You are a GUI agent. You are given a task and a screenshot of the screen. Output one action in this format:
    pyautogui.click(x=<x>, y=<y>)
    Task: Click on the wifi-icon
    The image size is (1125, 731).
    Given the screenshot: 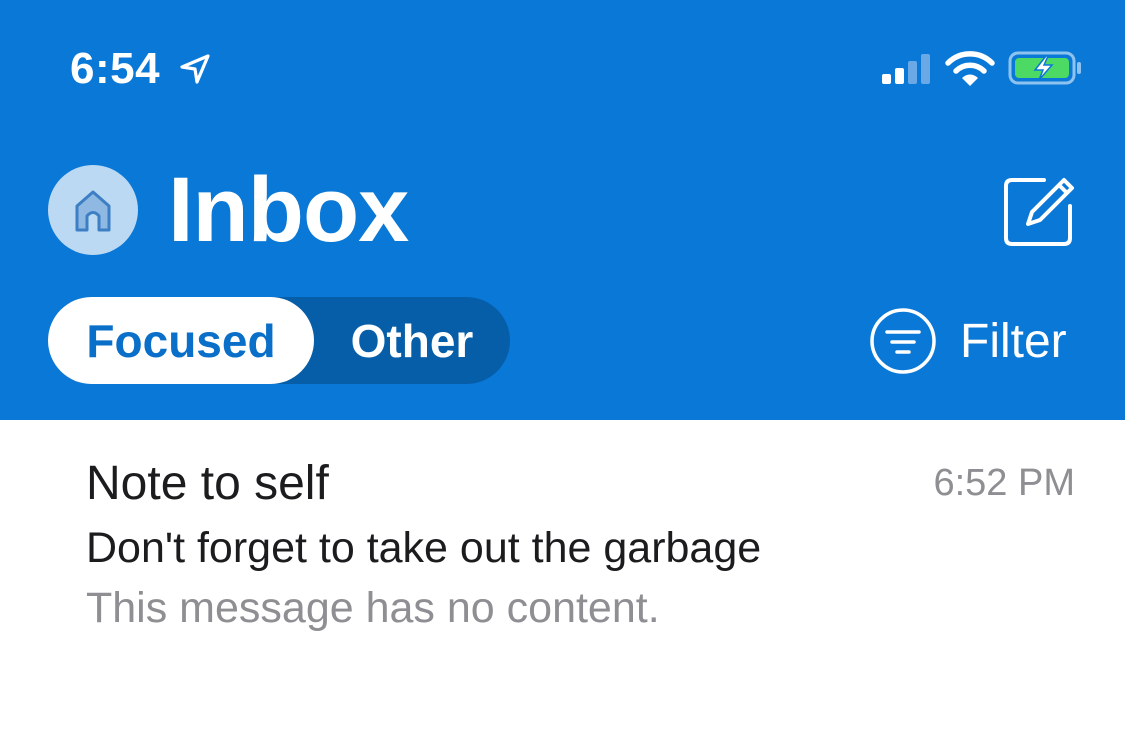 What is the action you would take?
    pyautogui.click(x=970, y=68)
    